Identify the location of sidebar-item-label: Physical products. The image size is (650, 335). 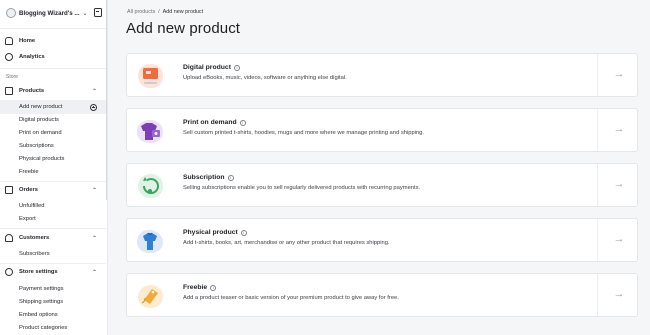
(42, 159).